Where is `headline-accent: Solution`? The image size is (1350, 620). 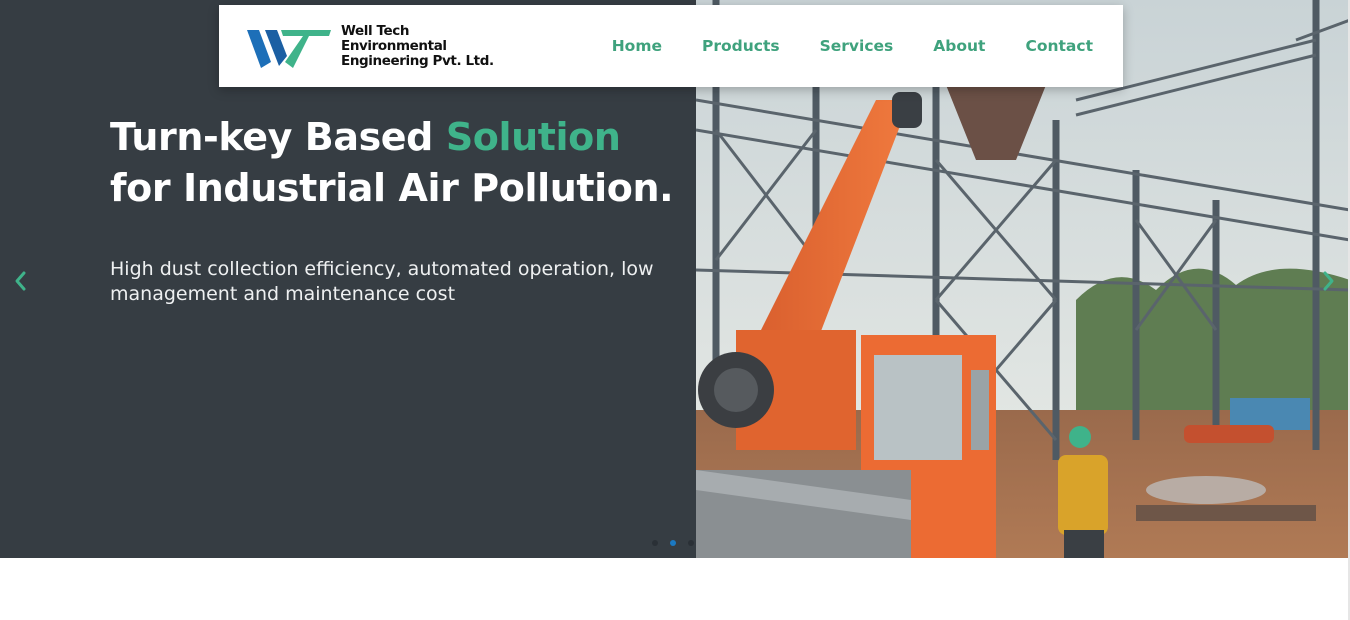 headline-accent: Solution is located at coordinates (533, 137).